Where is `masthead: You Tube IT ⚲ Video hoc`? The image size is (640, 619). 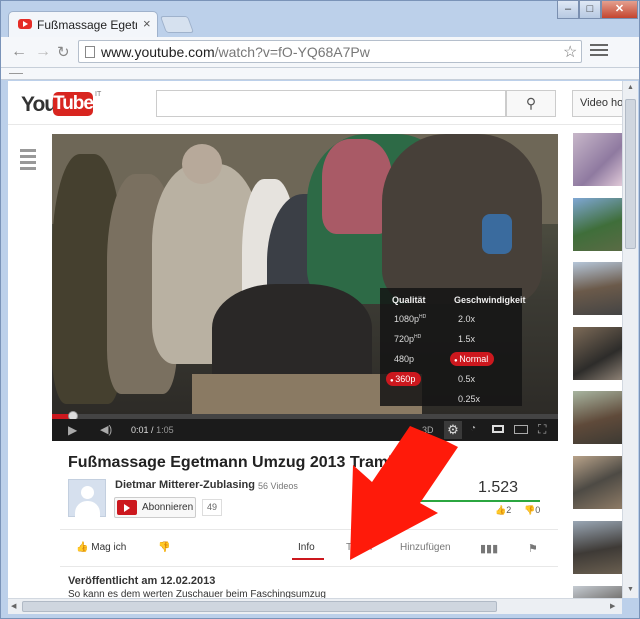 masthead: You Tube IT ⚲ Video hoc is located at coordinates (315, 103).